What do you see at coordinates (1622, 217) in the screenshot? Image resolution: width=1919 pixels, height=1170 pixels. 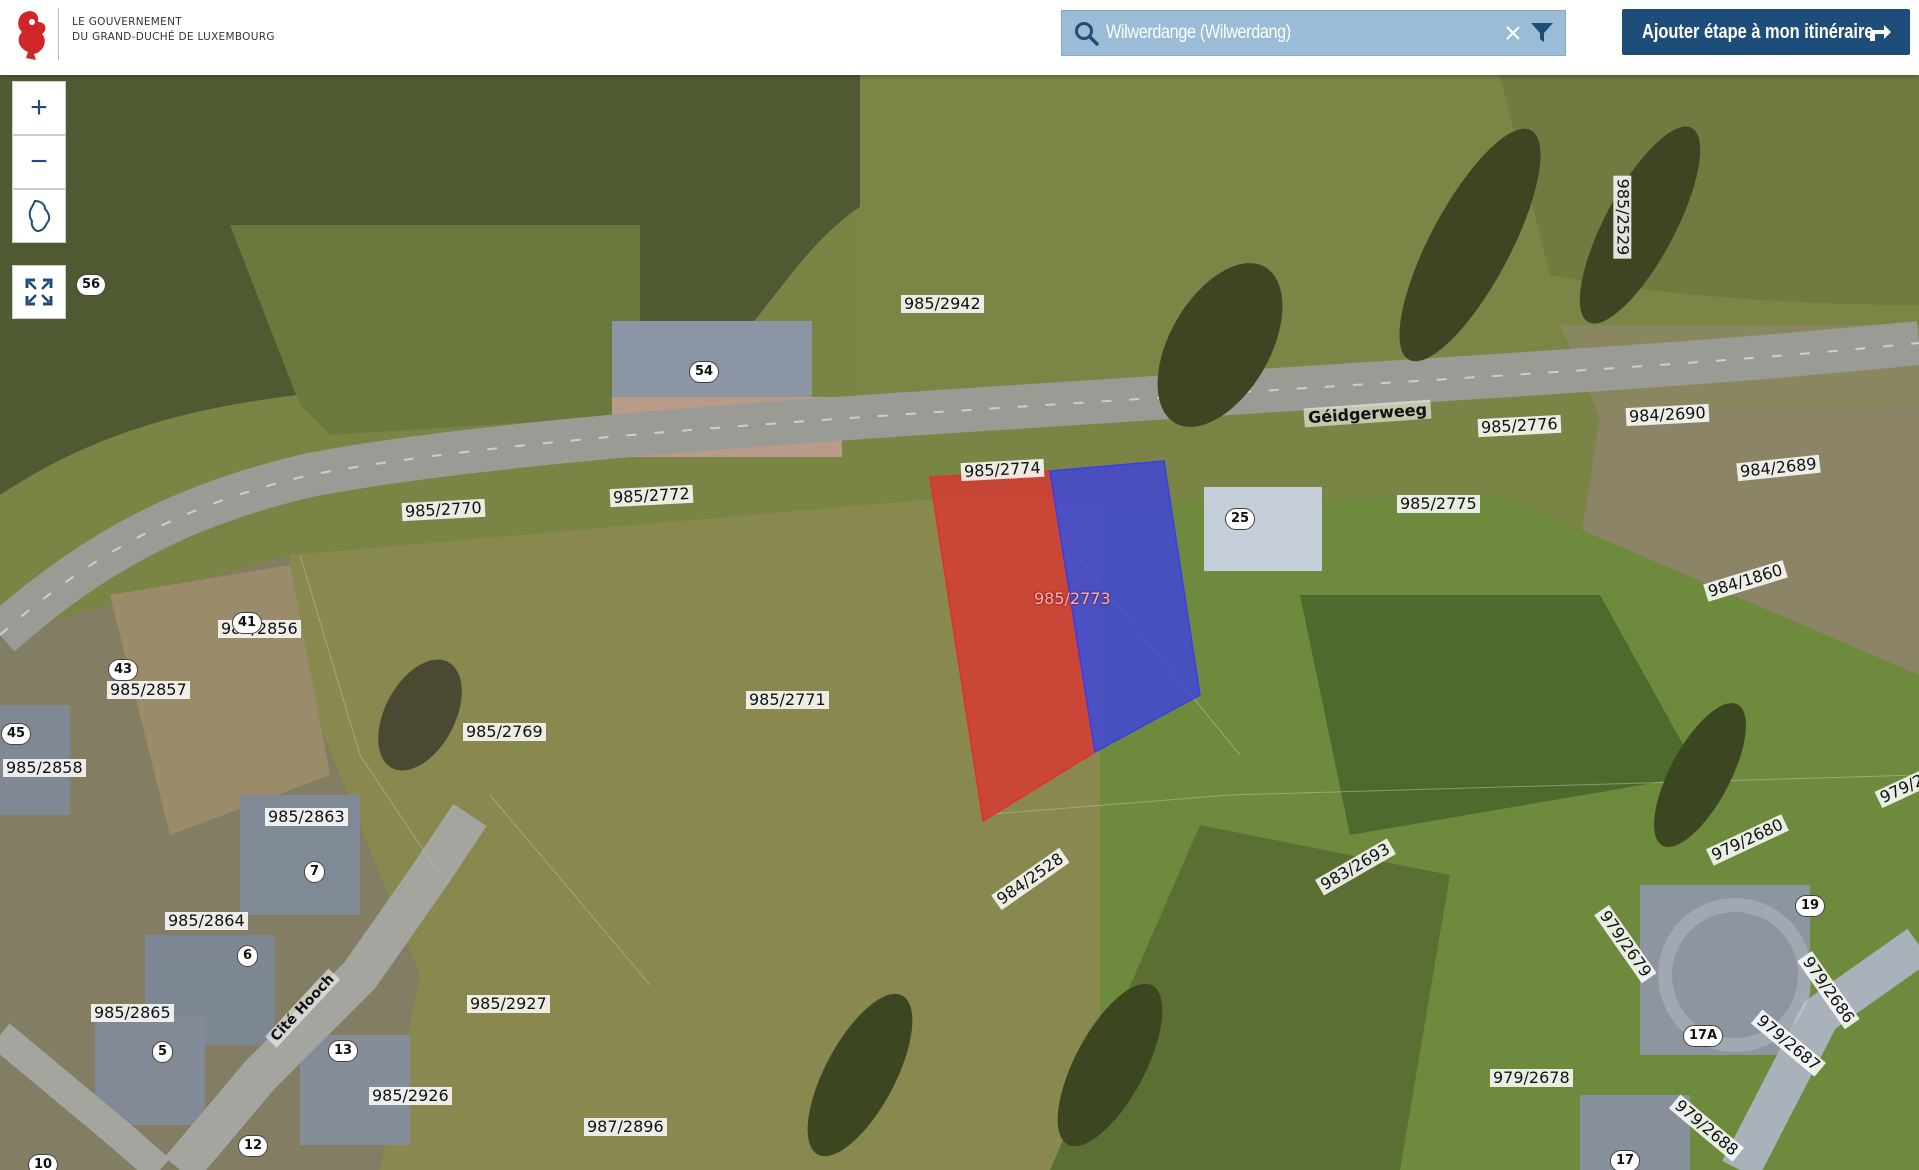 I see `parcel-label: 985/2529` at bounding box center [1622, 217].